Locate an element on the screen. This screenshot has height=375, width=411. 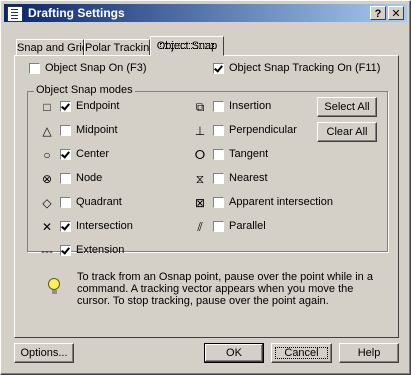
tab-object-snap: Object Snap is located at coordinates (187, 46).